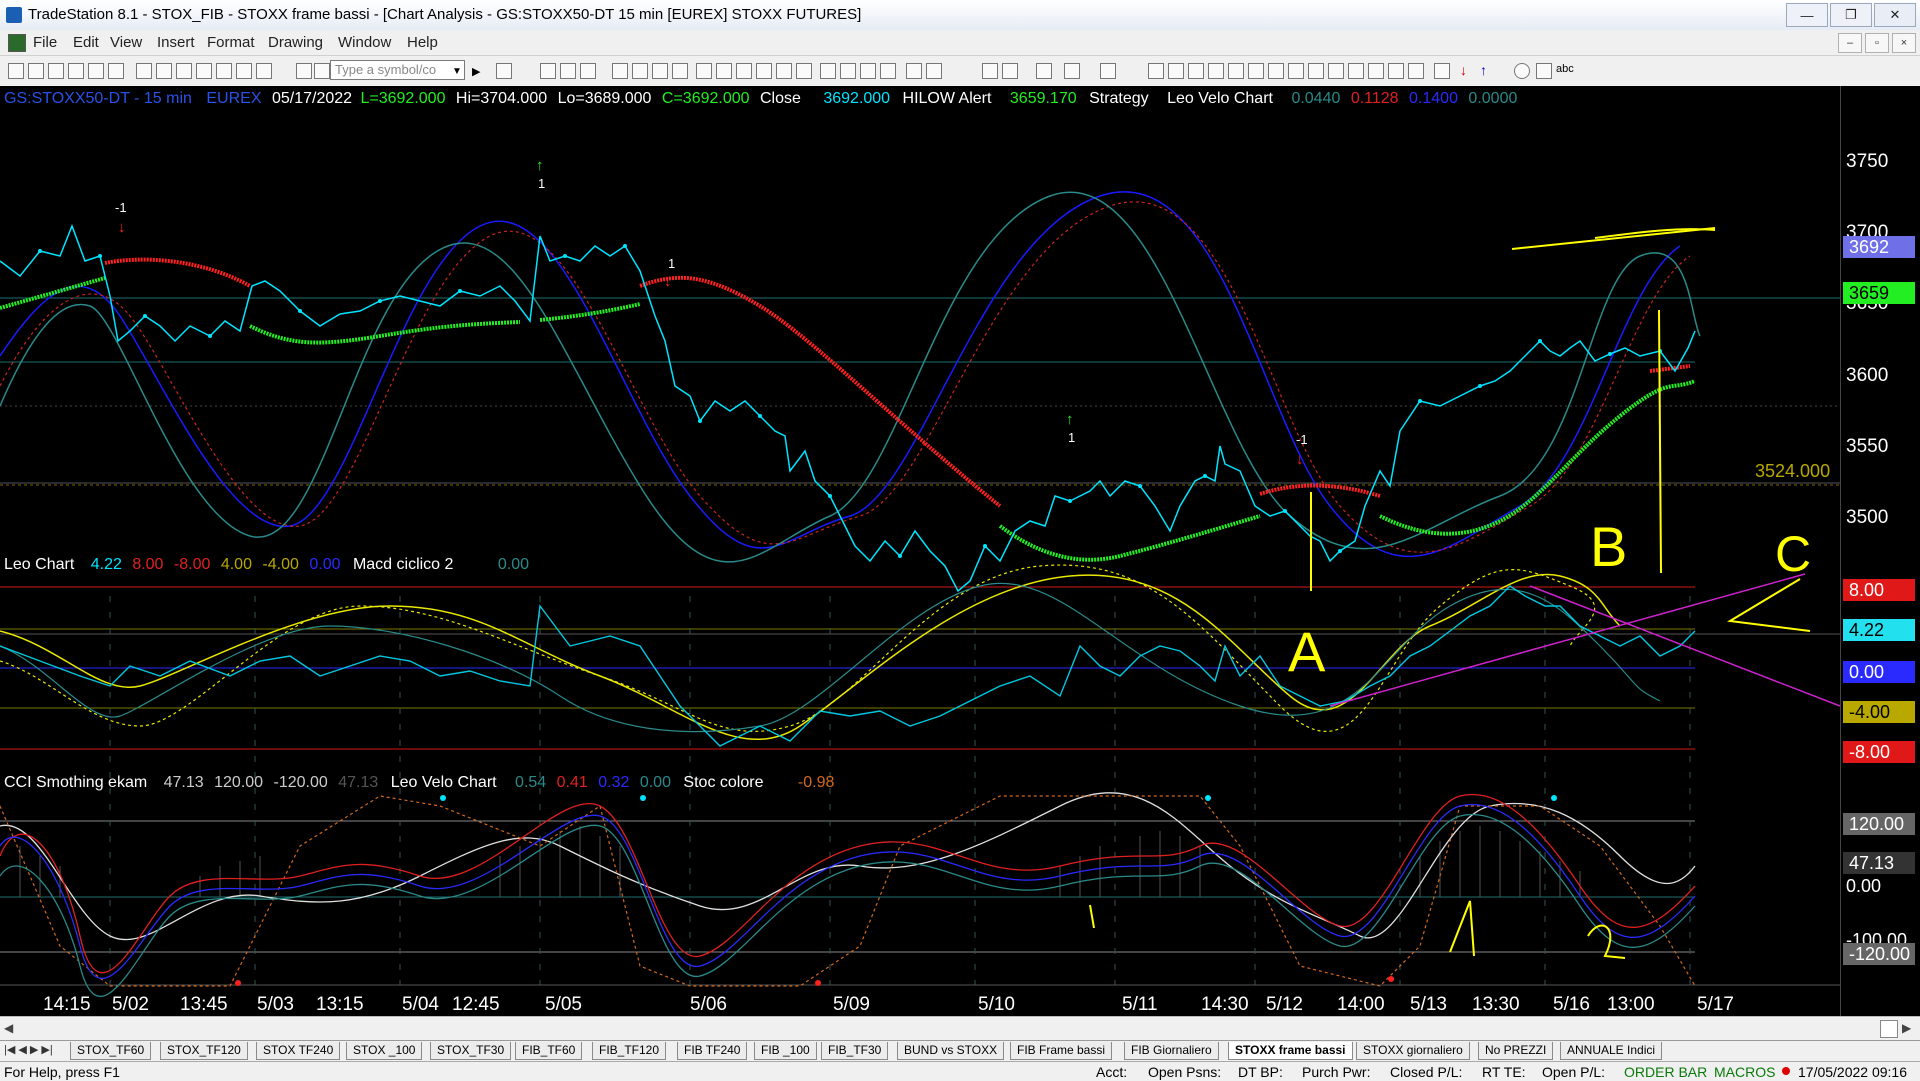  What do you see at coordinates (36, 71) in the screenshot?
I see `open-icon` at bounding box center [36, 71].